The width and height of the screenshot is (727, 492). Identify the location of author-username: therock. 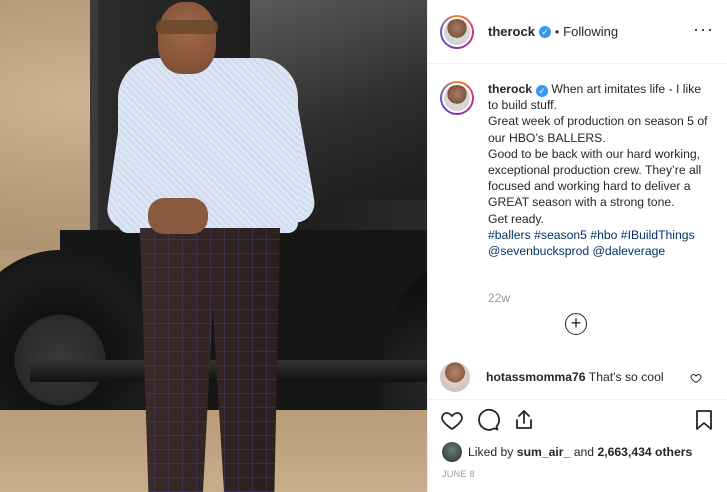
(511, 31).